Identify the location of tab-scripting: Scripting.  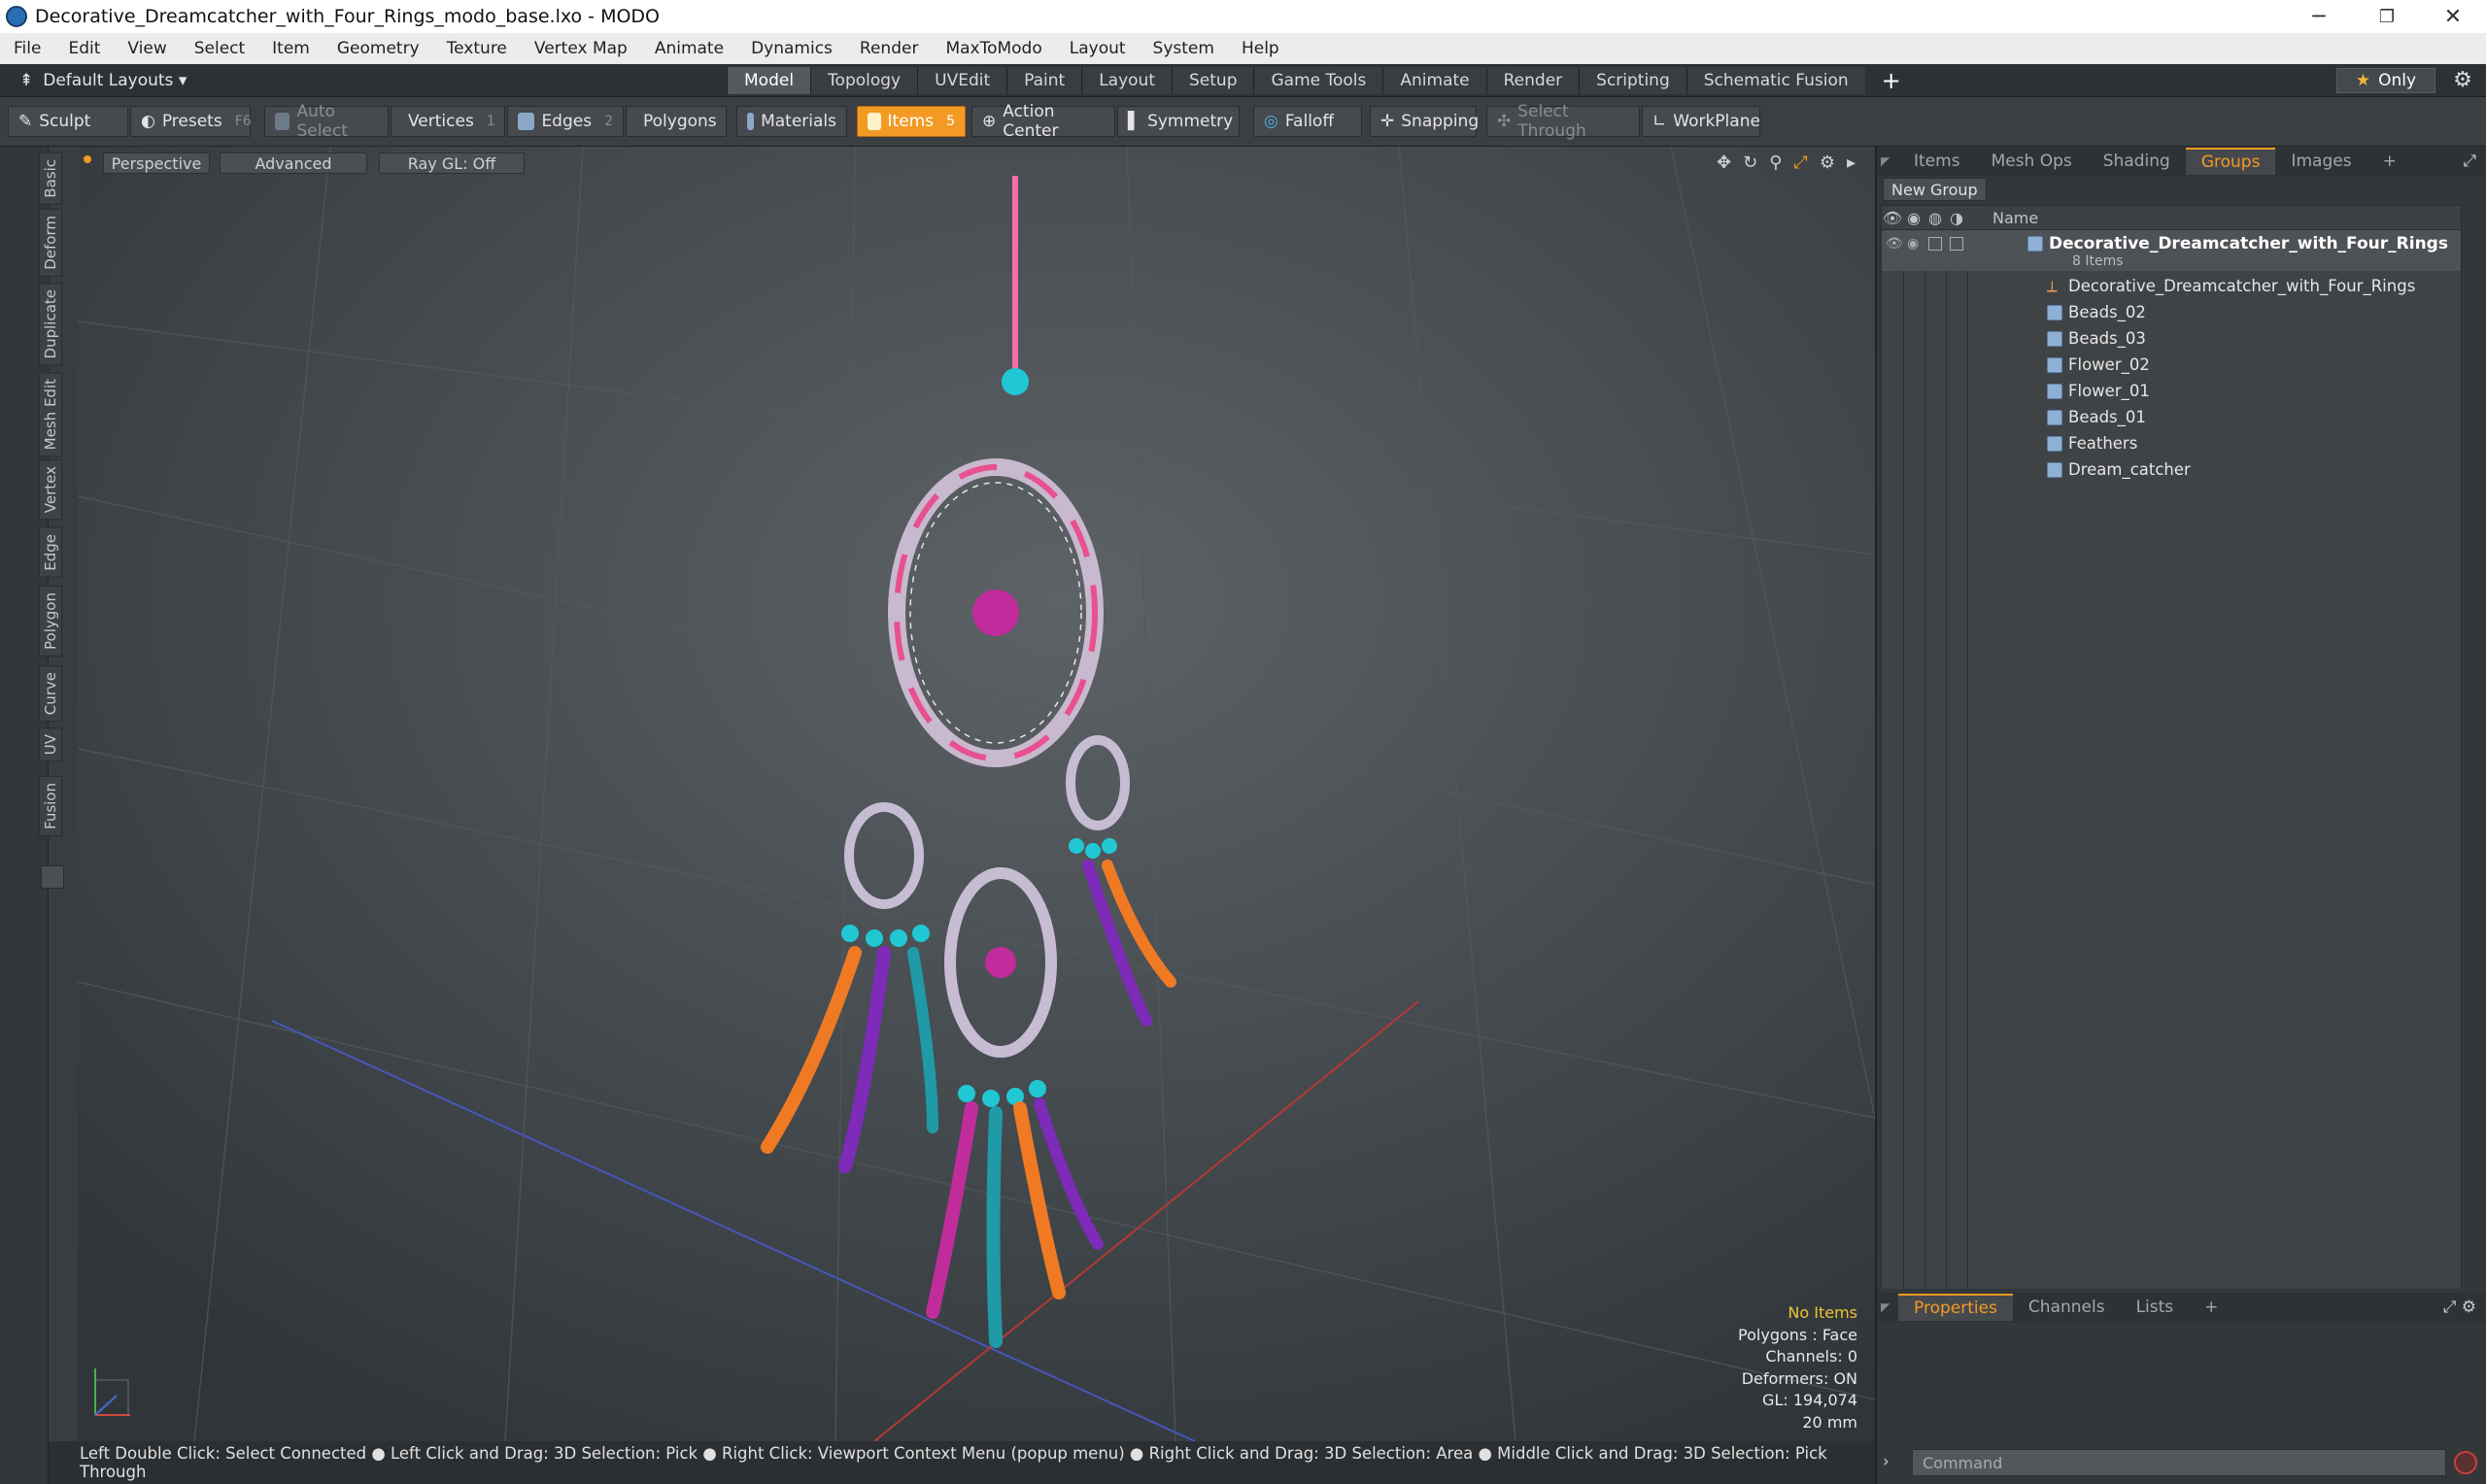
(1632, 80).